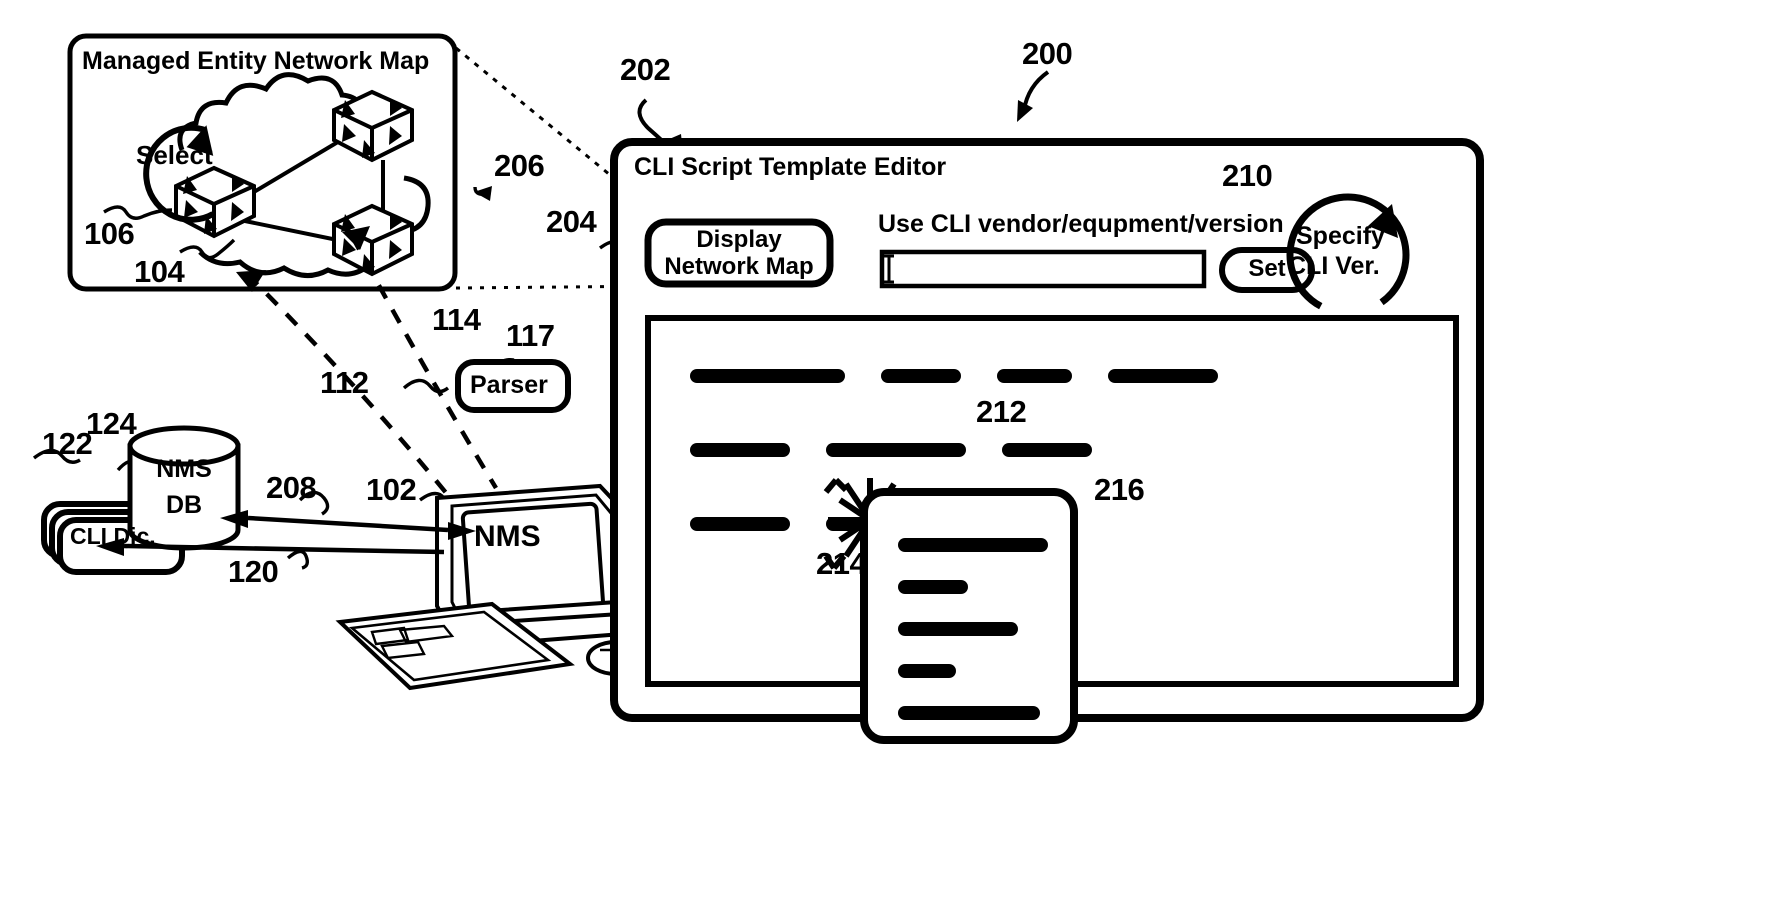 This screenshot has width=1769, height=913. What do you see at coordinates (109, 233) in the screenshot?
I see `ref-106: 106` at bounding box center [109, 233].